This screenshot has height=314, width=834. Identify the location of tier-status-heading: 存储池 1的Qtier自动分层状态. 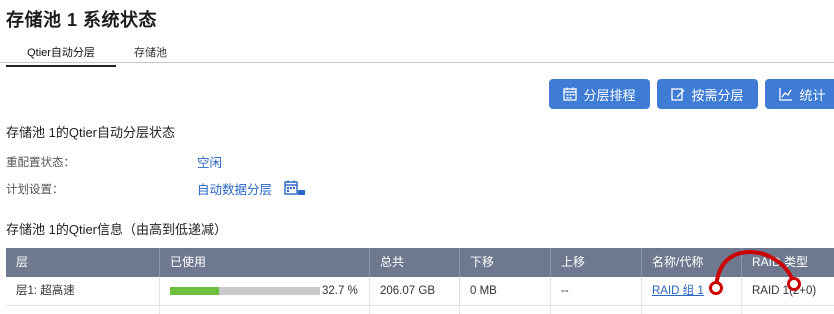
(91, 132).